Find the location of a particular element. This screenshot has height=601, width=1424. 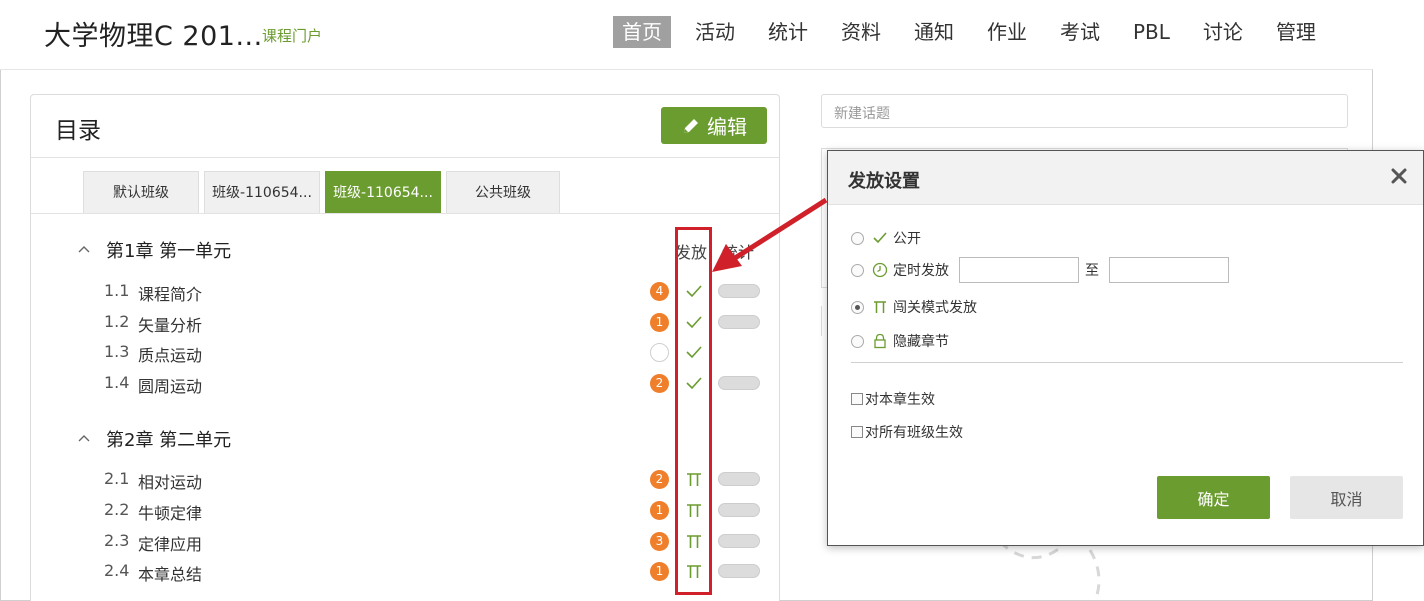

section-number: 2.4 is located at coordinates (117, 570).